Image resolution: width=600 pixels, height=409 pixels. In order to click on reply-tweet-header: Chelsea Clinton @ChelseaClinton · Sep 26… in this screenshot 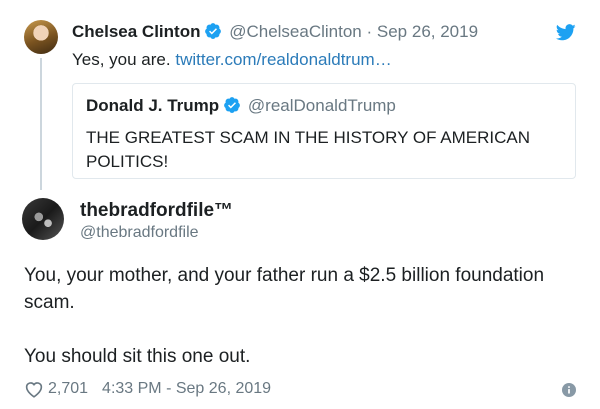, I will do `click(275, 33)`.